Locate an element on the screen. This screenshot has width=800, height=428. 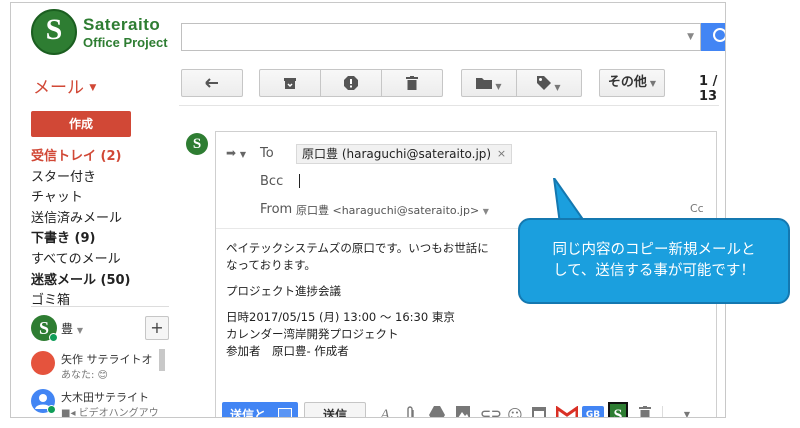
folder-icon is located at coordinates (484, 83).